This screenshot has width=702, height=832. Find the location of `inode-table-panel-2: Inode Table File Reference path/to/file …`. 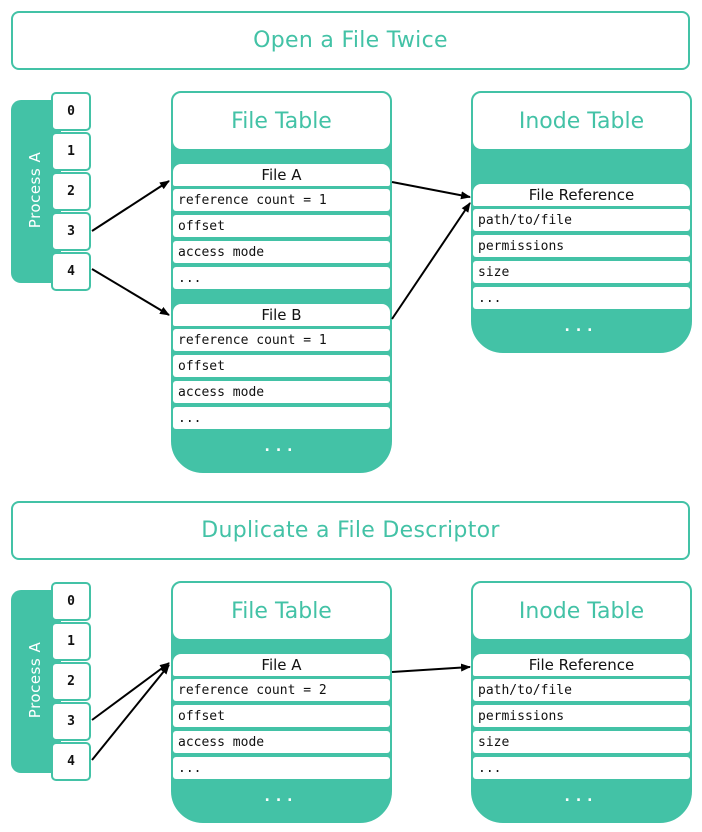

inode-table-panel-2: Inode Table File Reference path/to/file … is located at coordinates (581, 702).